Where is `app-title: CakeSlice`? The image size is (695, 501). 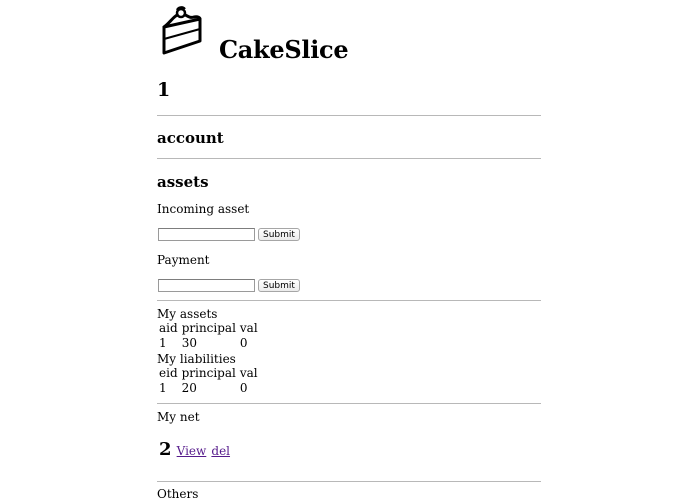 app-title: CakeSlice is located at coordinates (284, 49).